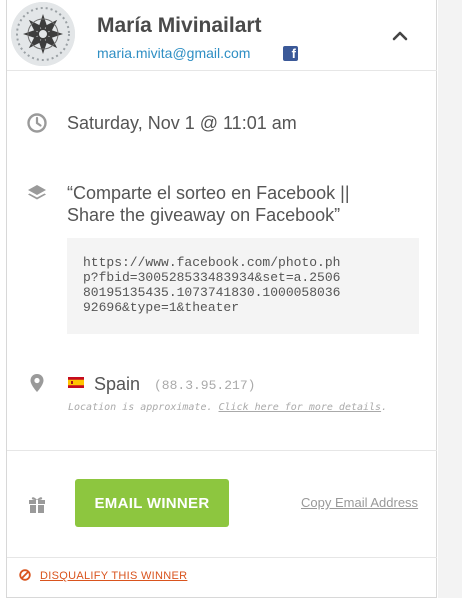  Describe the element at coordinates (182, 123) in the screenshot. I see `entry-date: Saturday, Nov 1 @ 11:01 am` at that location.